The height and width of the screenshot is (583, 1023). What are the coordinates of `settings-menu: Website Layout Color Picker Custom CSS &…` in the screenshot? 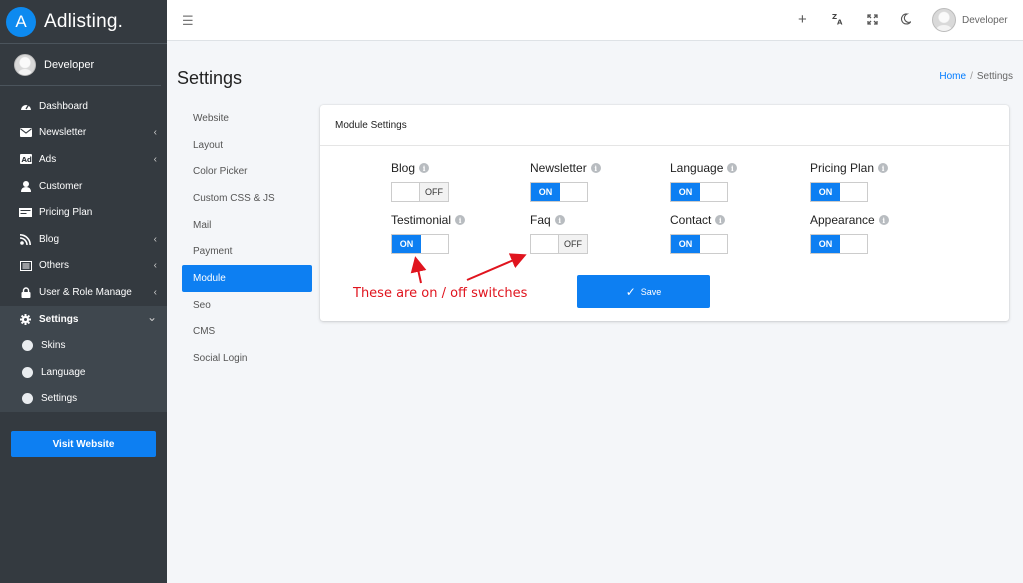 It's located at (247, 238).